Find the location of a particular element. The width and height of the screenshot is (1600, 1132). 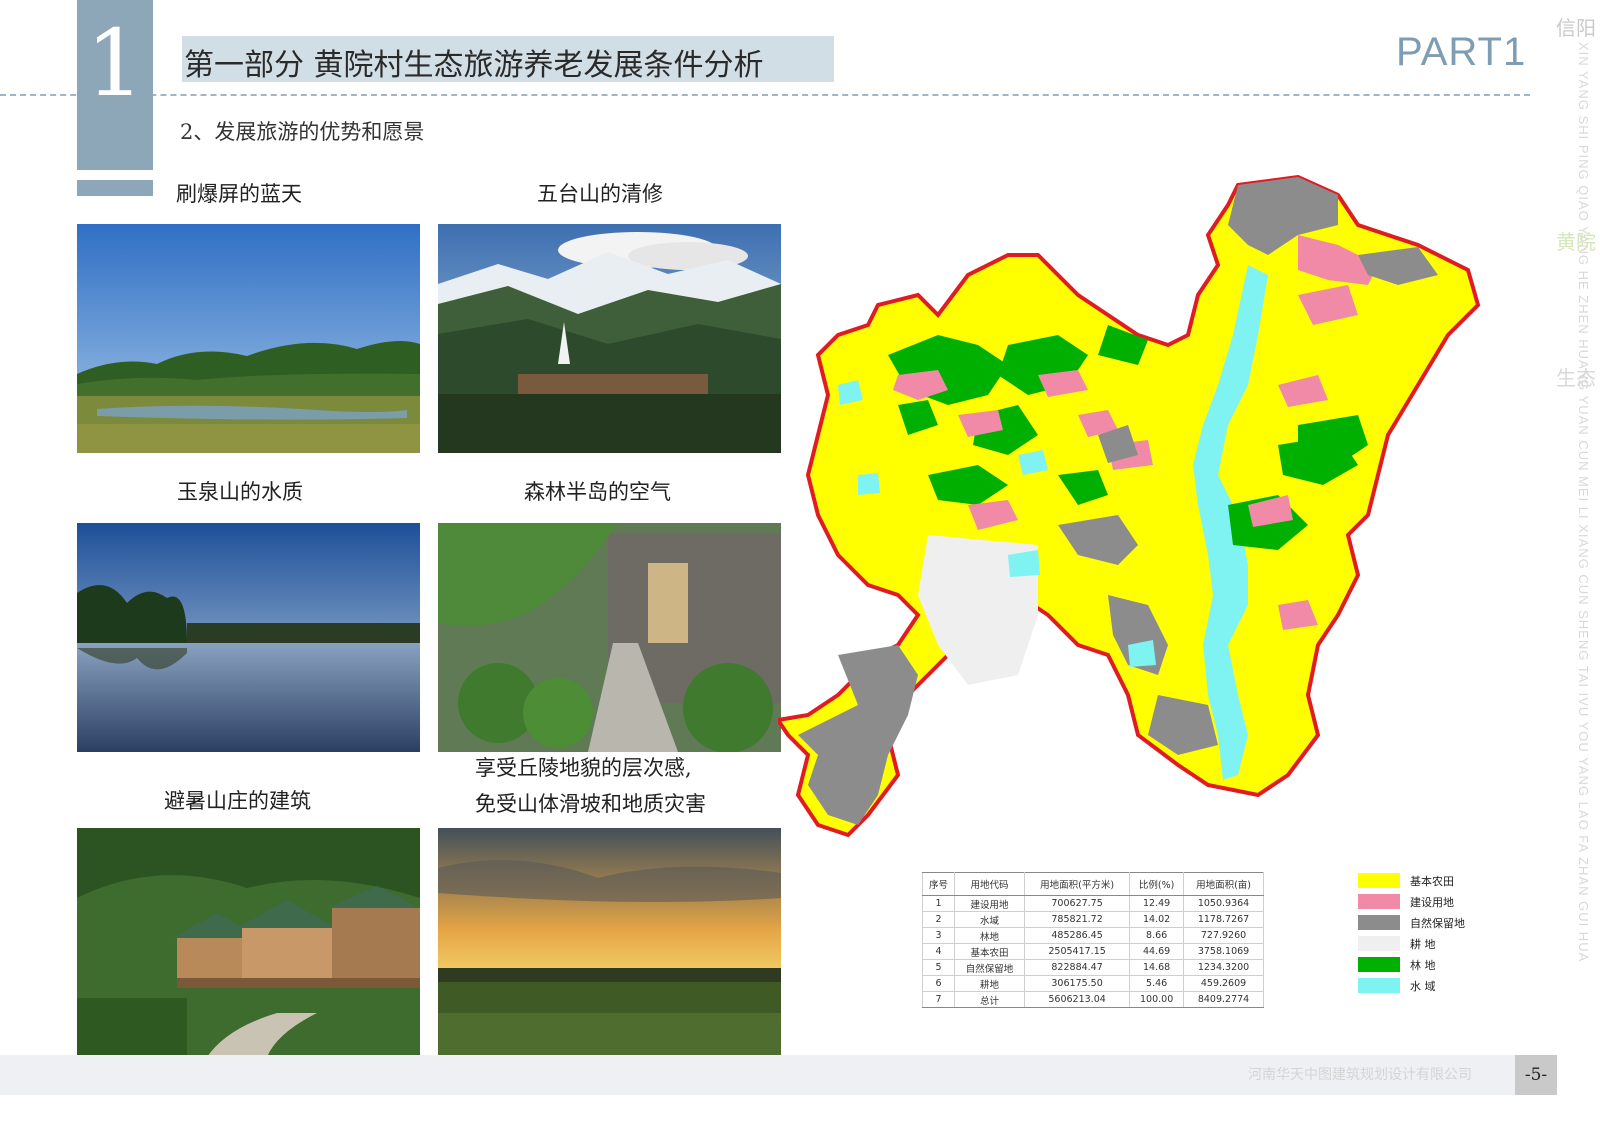

table-cell: 485286.45 is located at coordinates (1077, 935).